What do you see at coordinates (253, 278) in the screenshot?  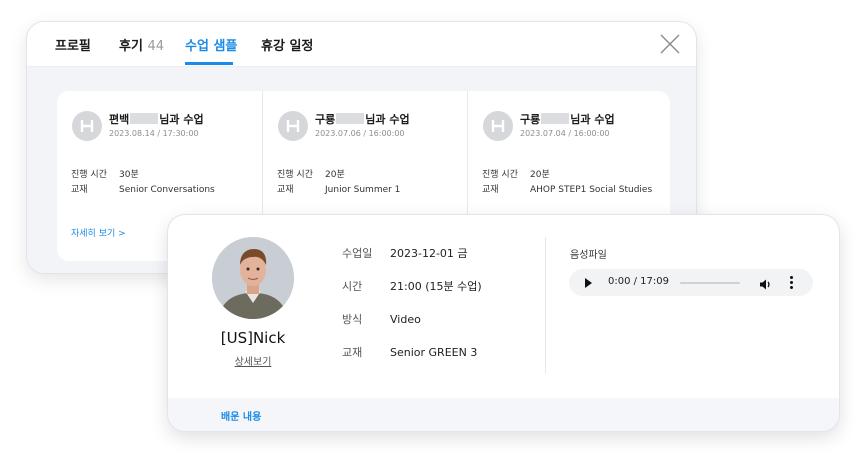 I see `tutor-avatar` at bounding box center [253, 278].